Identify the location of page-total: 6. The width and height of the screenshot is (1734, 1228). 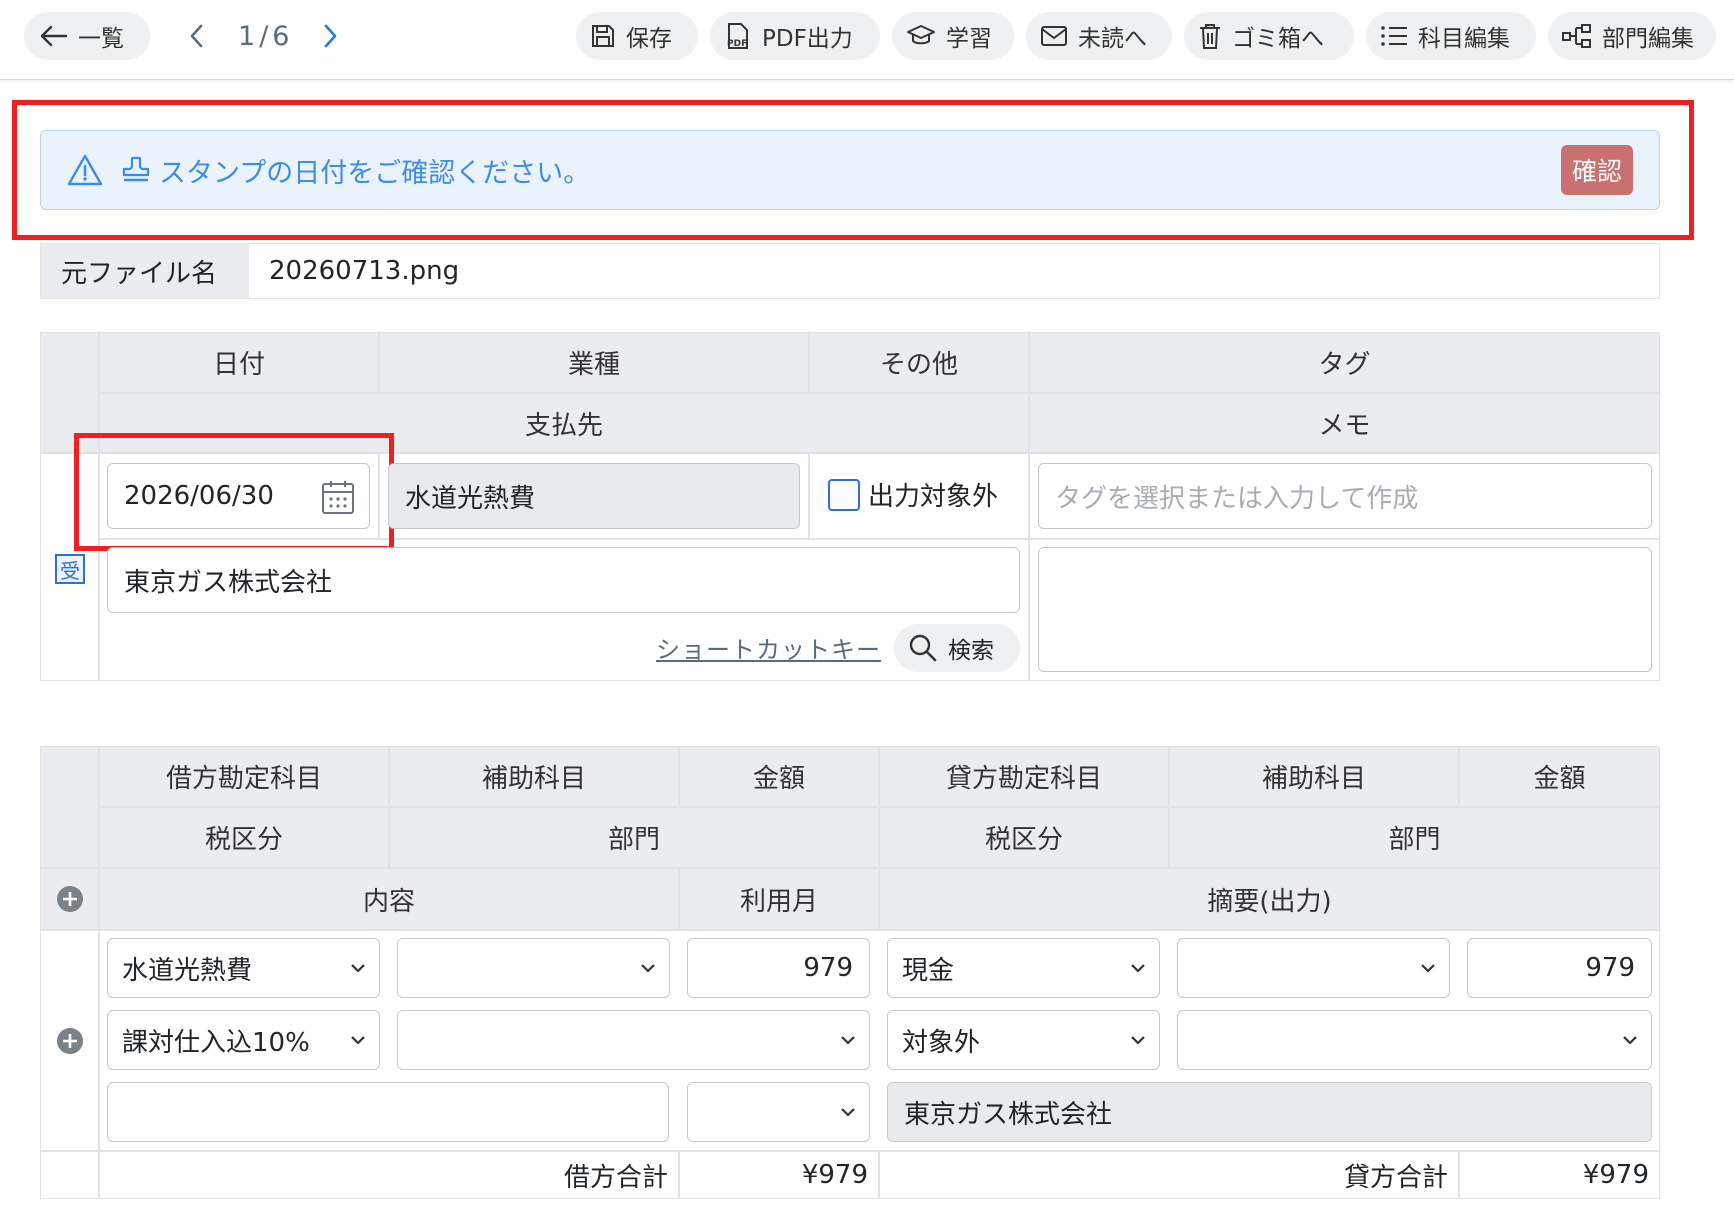
(281, 36).